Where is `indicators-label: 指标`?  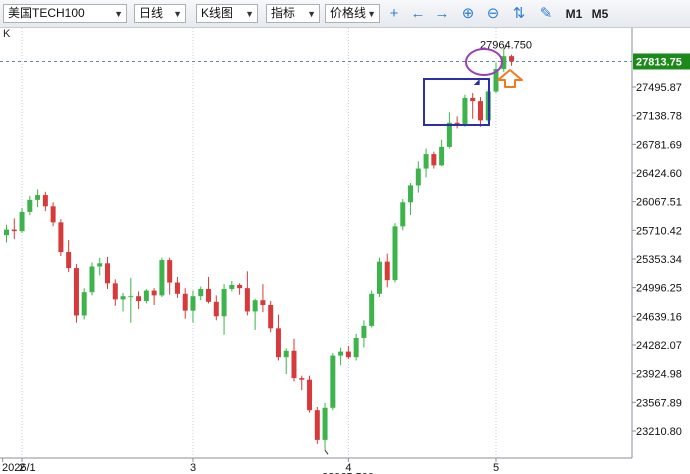
indicators-label: 指标 is located at coordinates (283, 13).